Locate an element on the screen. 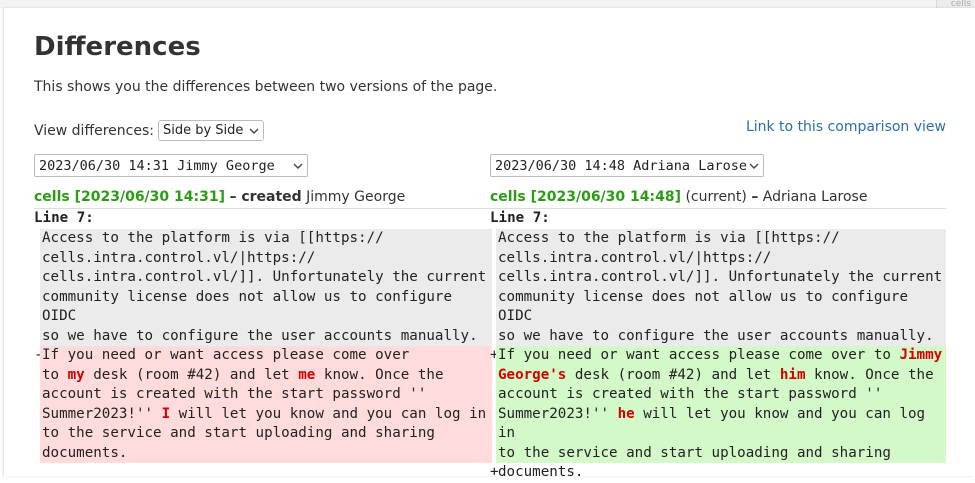 This screenshot has height=483, width=975. added-word: he is located at coordinates (626, 413).